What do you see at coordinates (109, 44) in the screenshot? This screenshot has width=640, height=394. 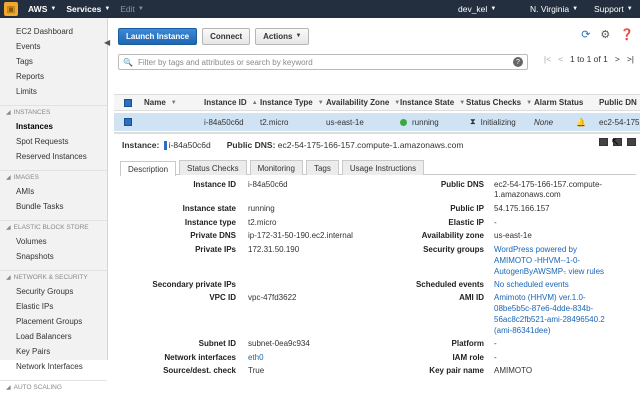 I see `sidebar-collapse-icon: ◀` at bounding box center [109, 44].